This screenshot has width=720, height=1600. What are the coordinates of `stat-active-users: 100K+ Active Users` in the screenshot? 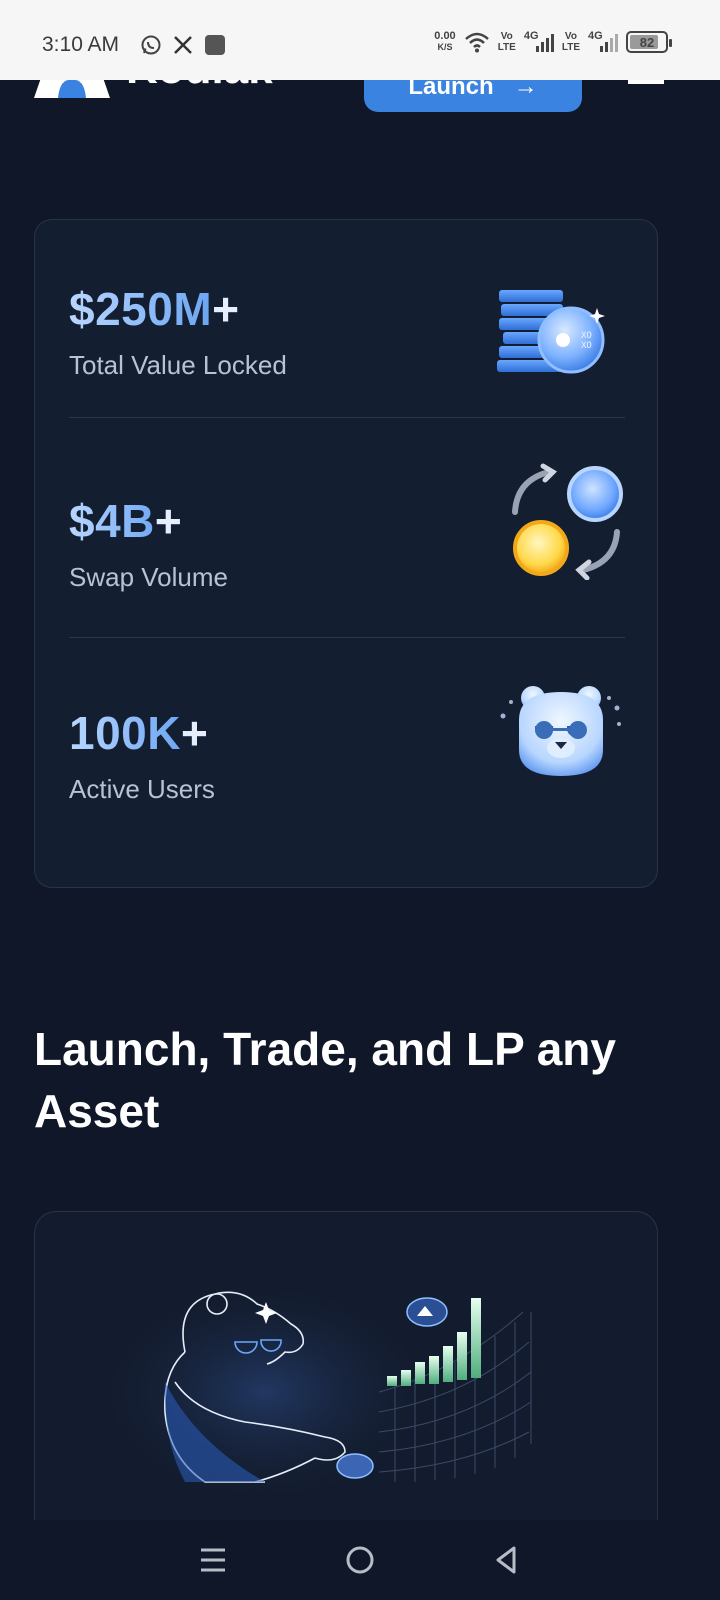 It's located at (347, 787).